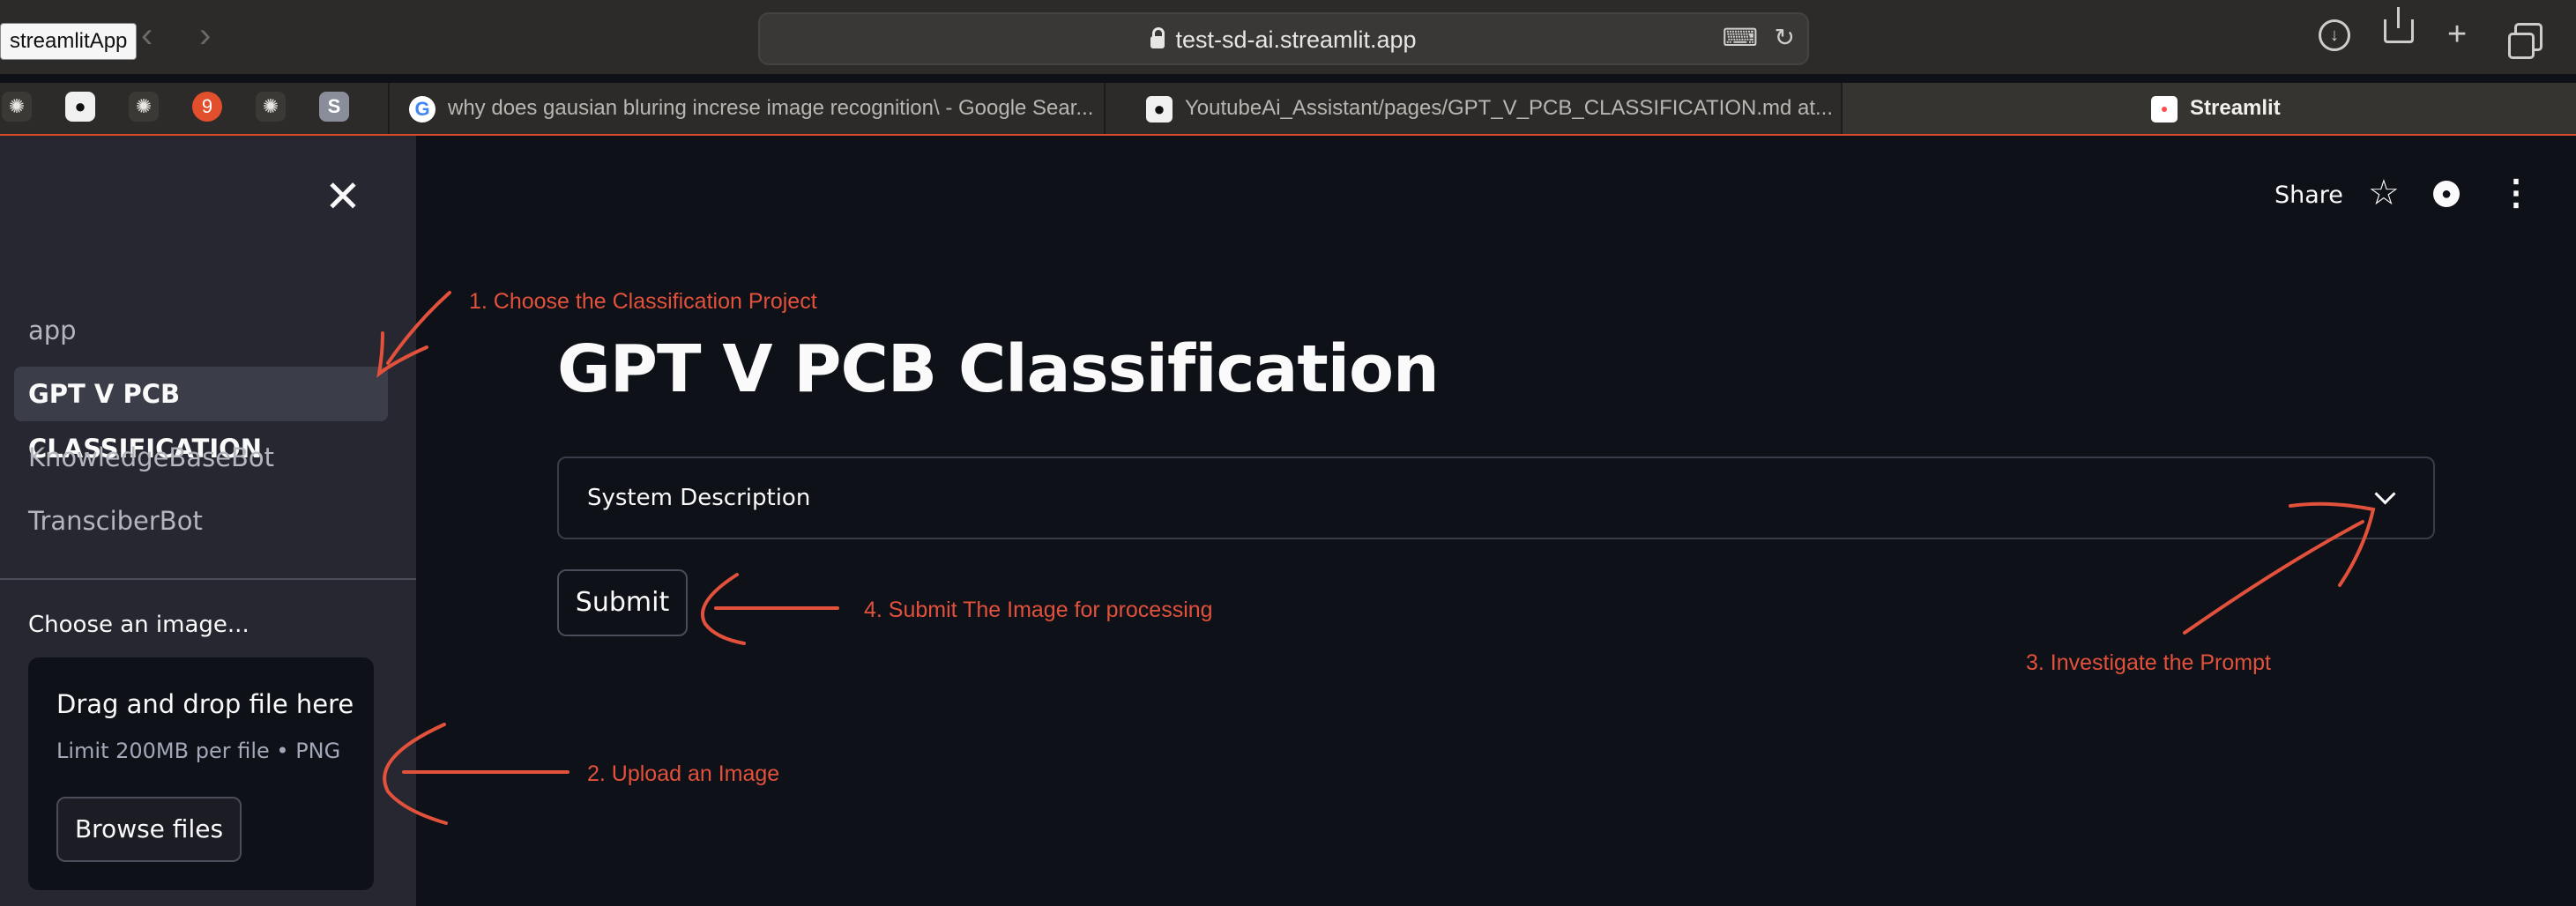  I want to click on tab-overview-icon, so click(2525, 41).